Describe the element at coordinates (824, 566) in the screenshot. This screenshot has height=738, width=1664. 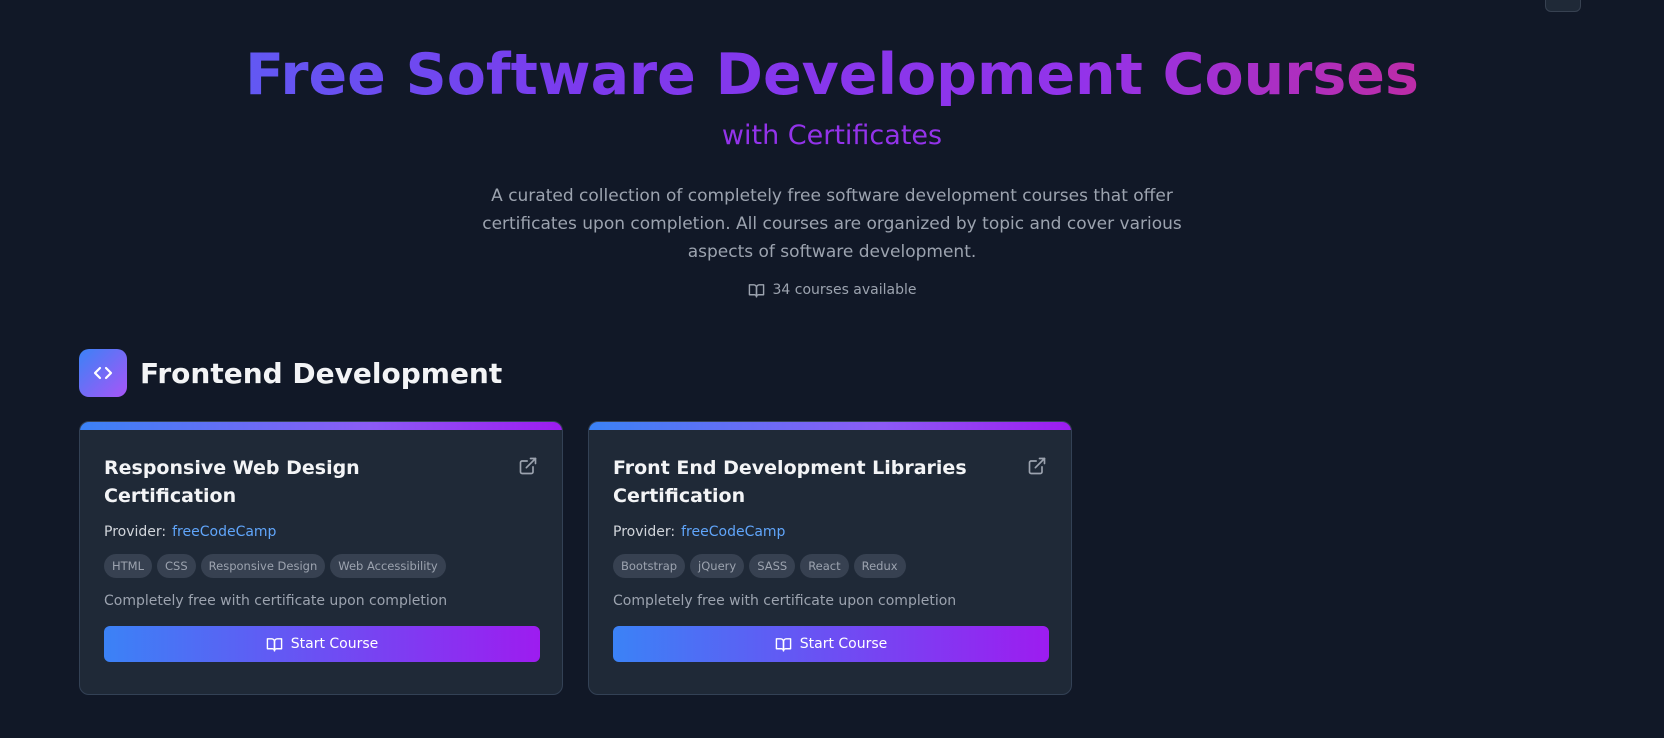
I see `tag: React` at that location.